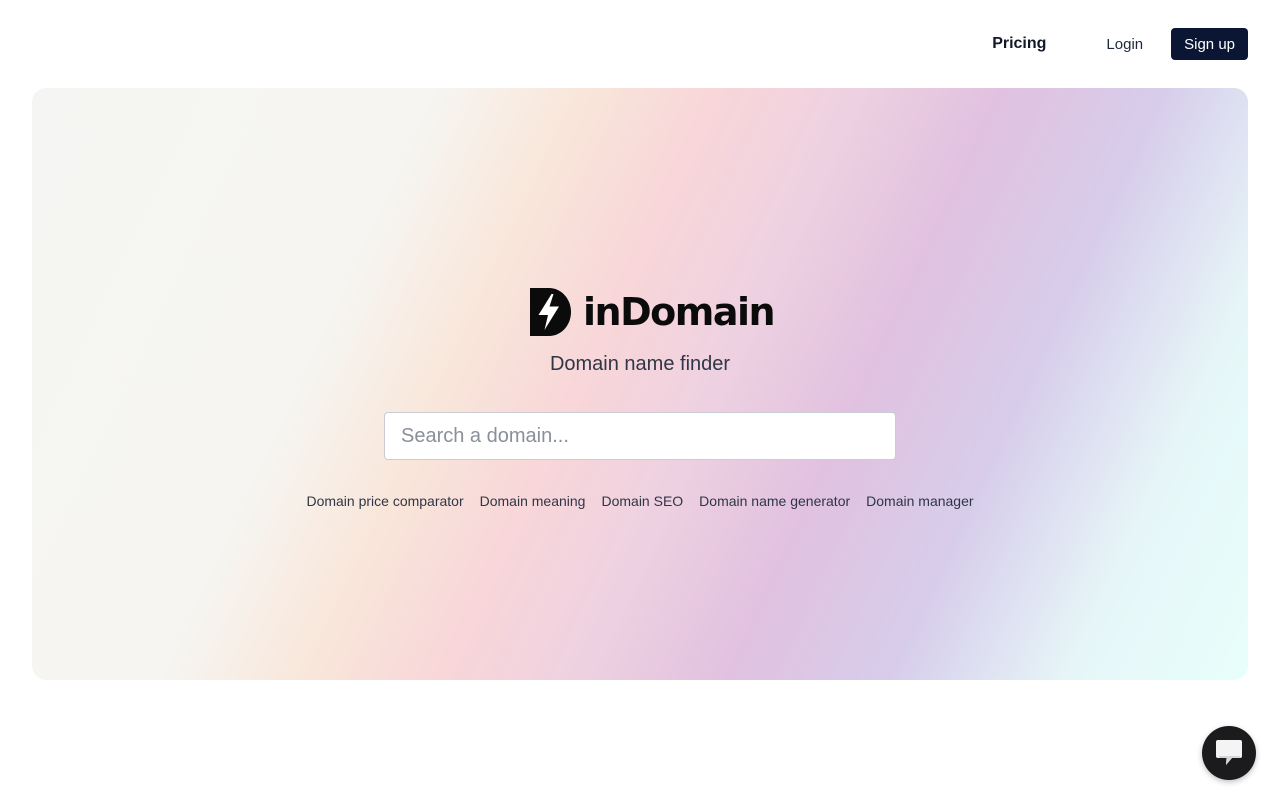  Describe the element at coordinates (640, 364) in the screenshot. I see `hero-subtitle: Domain name finder` at that location.